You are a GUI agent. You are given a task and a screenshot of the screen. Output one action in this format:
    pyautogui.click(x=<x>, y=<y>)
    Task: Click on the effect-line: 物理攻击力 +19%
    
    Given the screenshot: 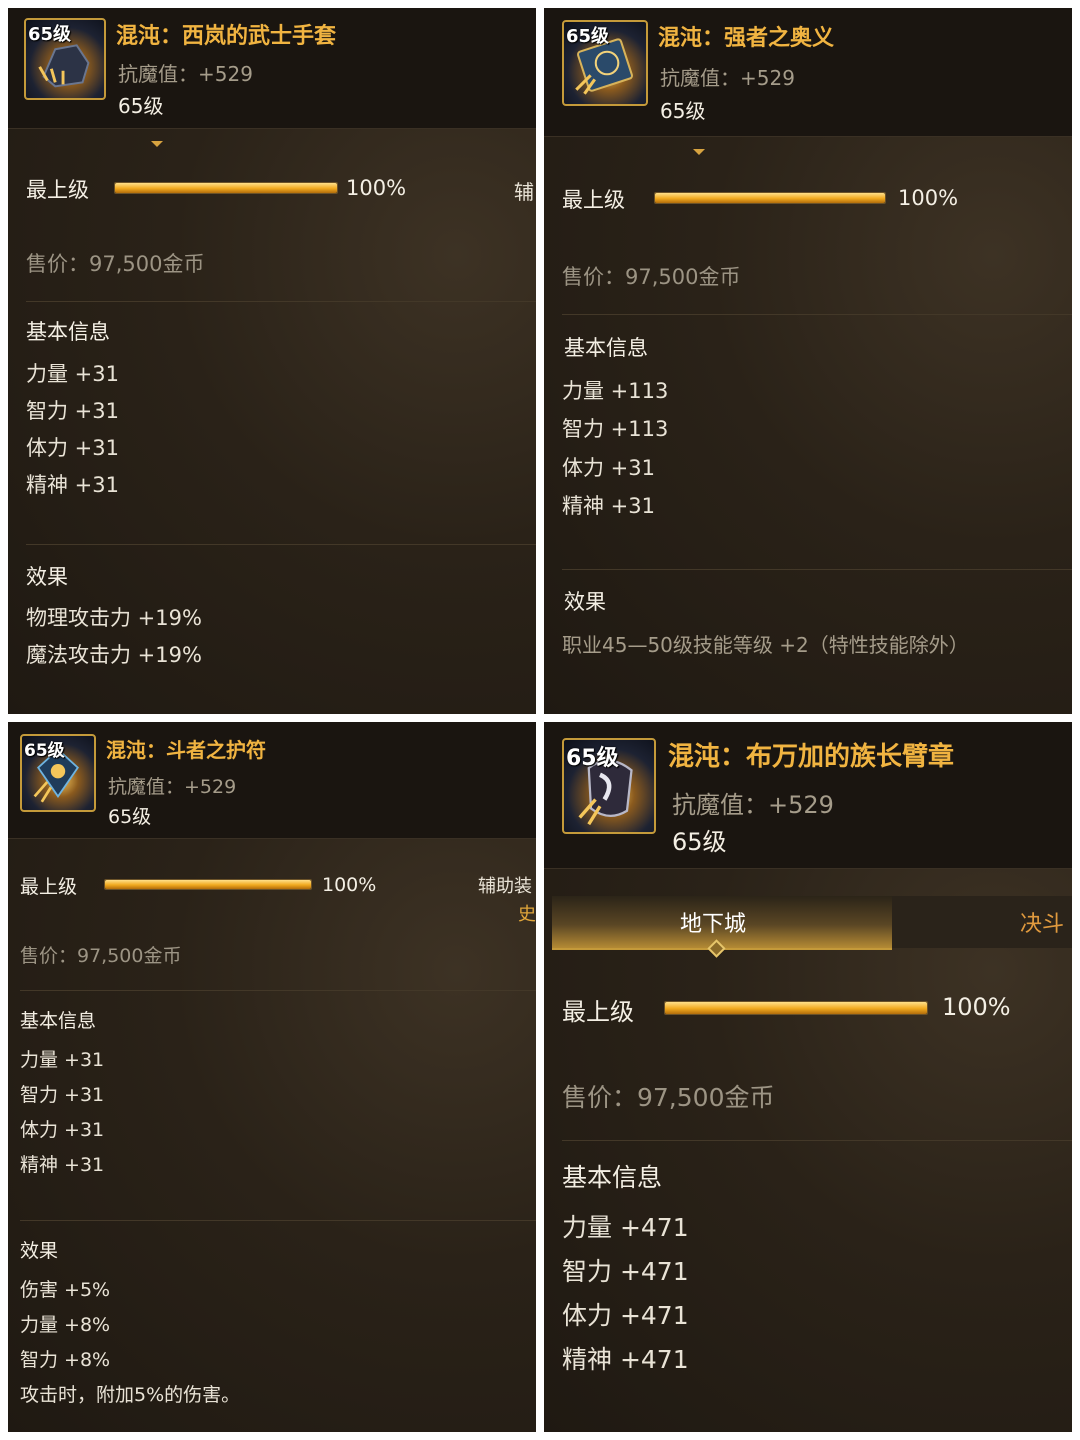 What is the action you would take?
    pyautogui.click(x=114, y=618)
    